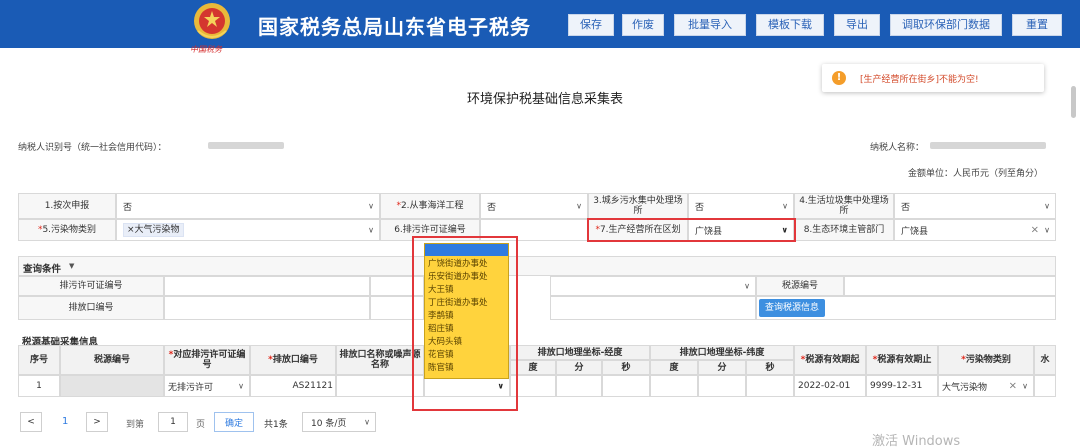  What do you see at coordinates (92, 148) in the screenshot?
I see `taxpayer-id-label: 纳税人识别号（统一社会信用代码）：` at bounding box center [92, 148].